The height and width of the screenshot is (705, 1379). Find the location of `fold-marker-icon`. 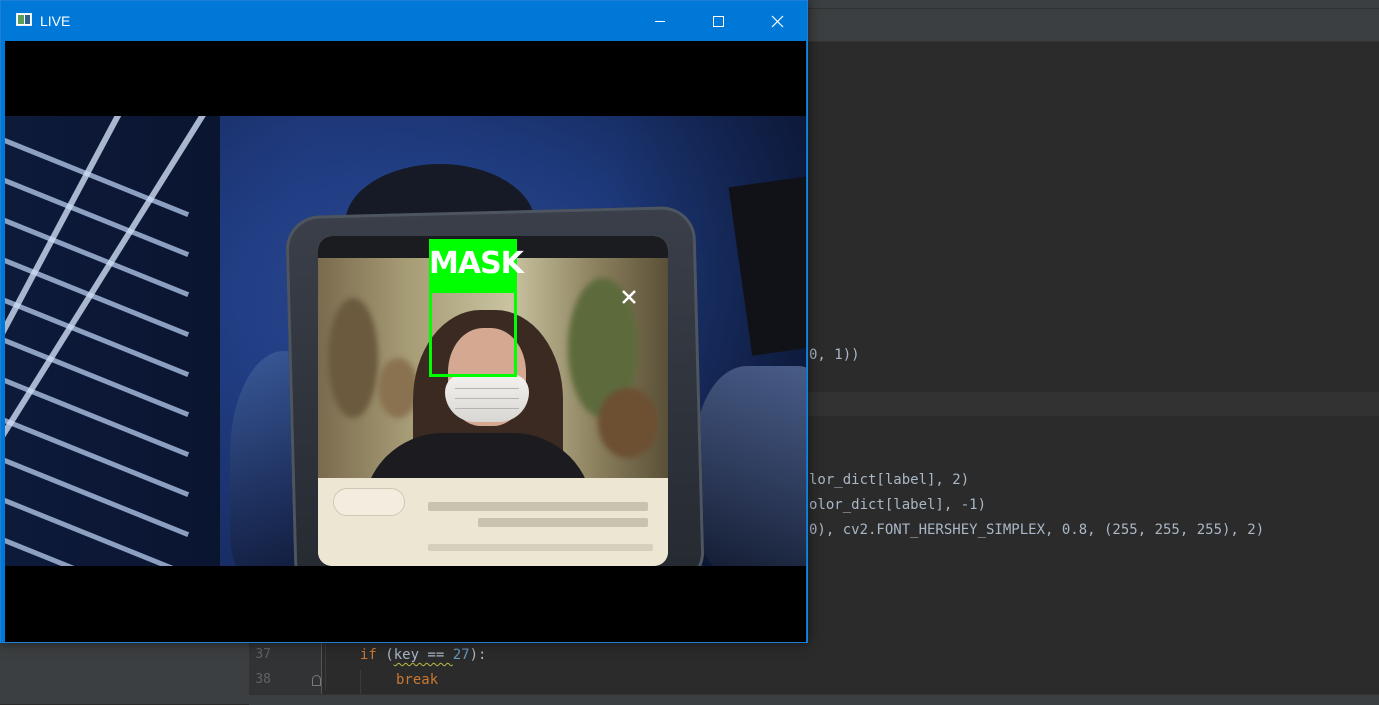

fold-marker-icon is located at coordinates (316, 680).